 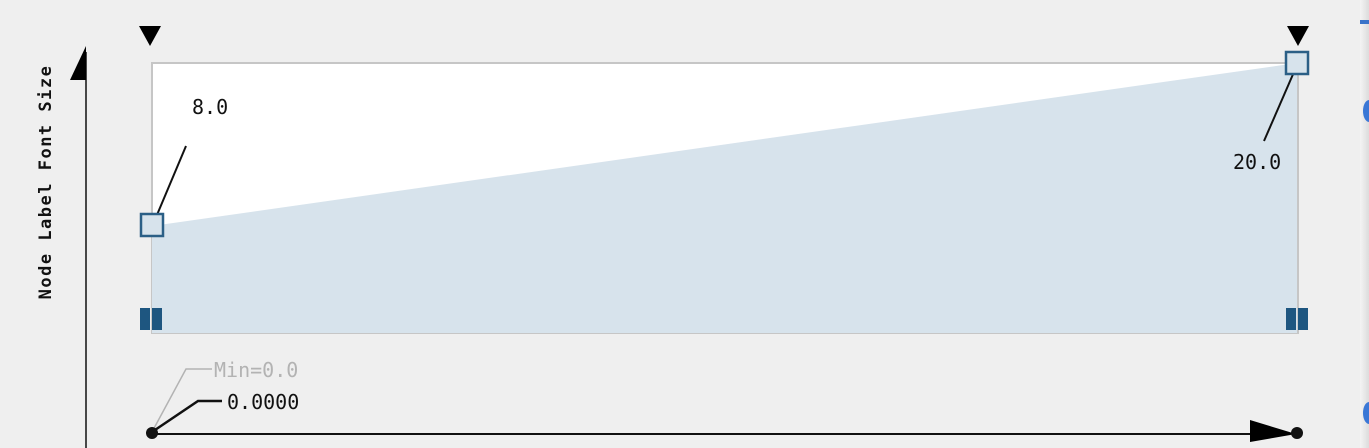 I want to click on x-axis-end-point, so click(x=1297, y=433).